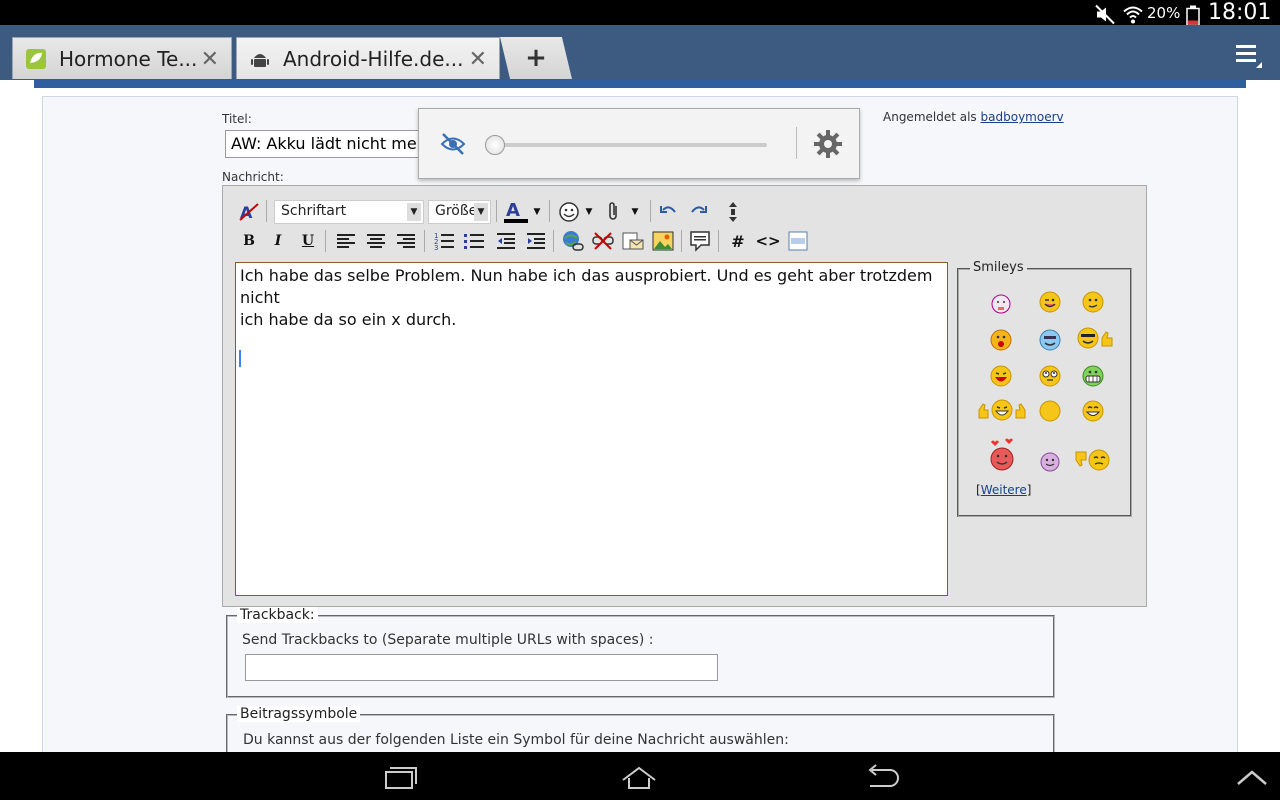 The width and height of the screenshot is (1280, 800). What do you see at coordinates (400, 777) in the screenshot?
I see `recent-apps-icon` at bounding box center [400, 777].